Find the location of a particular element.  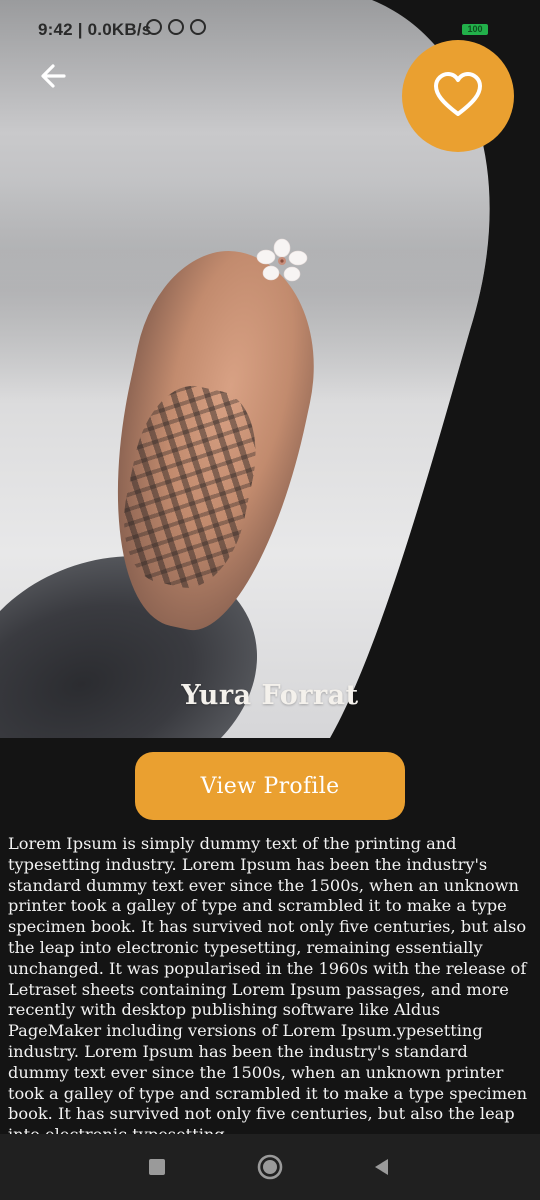

status-time: 9:42 | 0.0KB/s is located at coordinates (95, 29).